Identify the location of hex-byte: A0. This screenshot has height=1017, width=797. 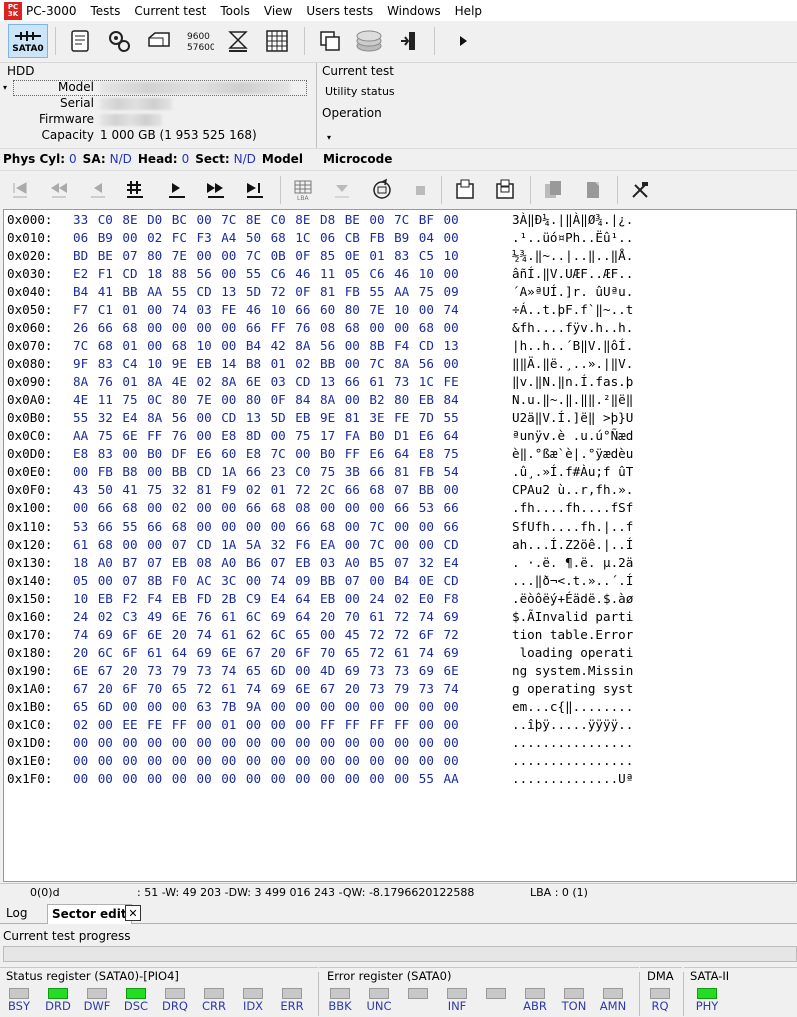
(352, 563).